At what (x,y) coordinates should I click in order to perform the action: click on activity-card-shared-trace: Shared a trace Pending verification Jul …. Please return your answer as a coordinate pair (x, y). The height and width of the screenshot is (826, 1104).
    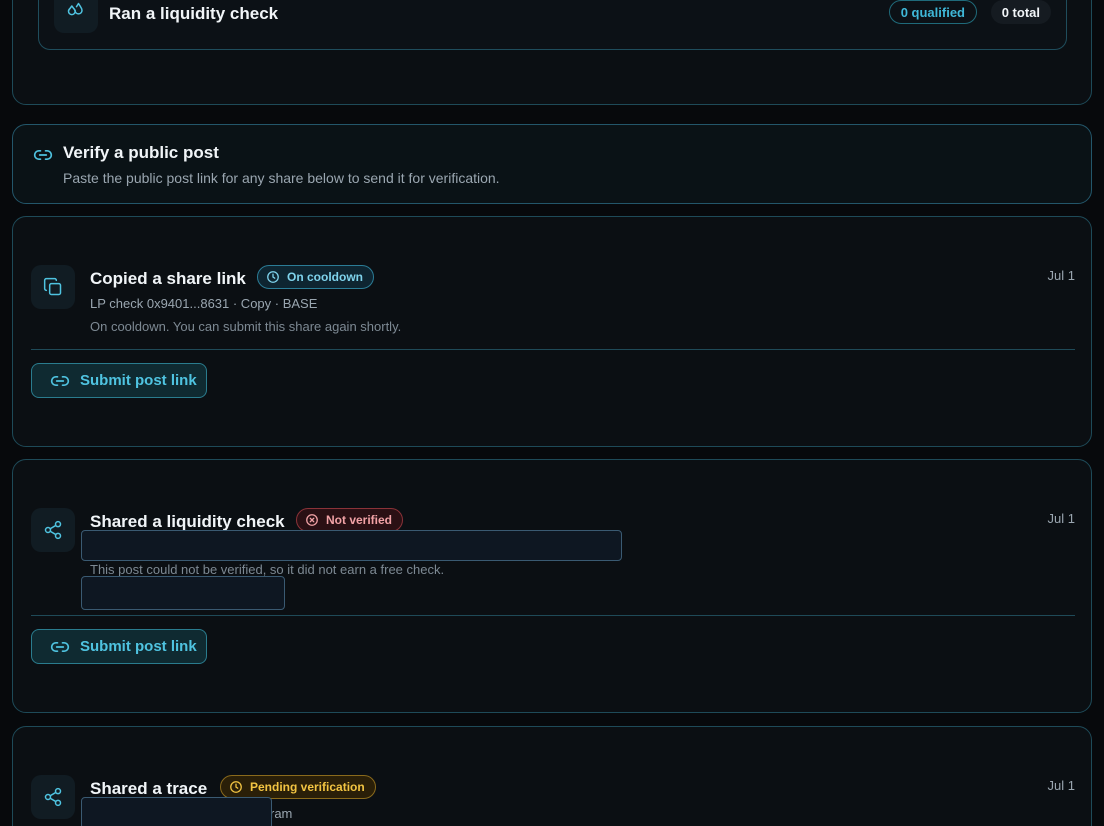
    Looking at the image, I should click on (552, 776).